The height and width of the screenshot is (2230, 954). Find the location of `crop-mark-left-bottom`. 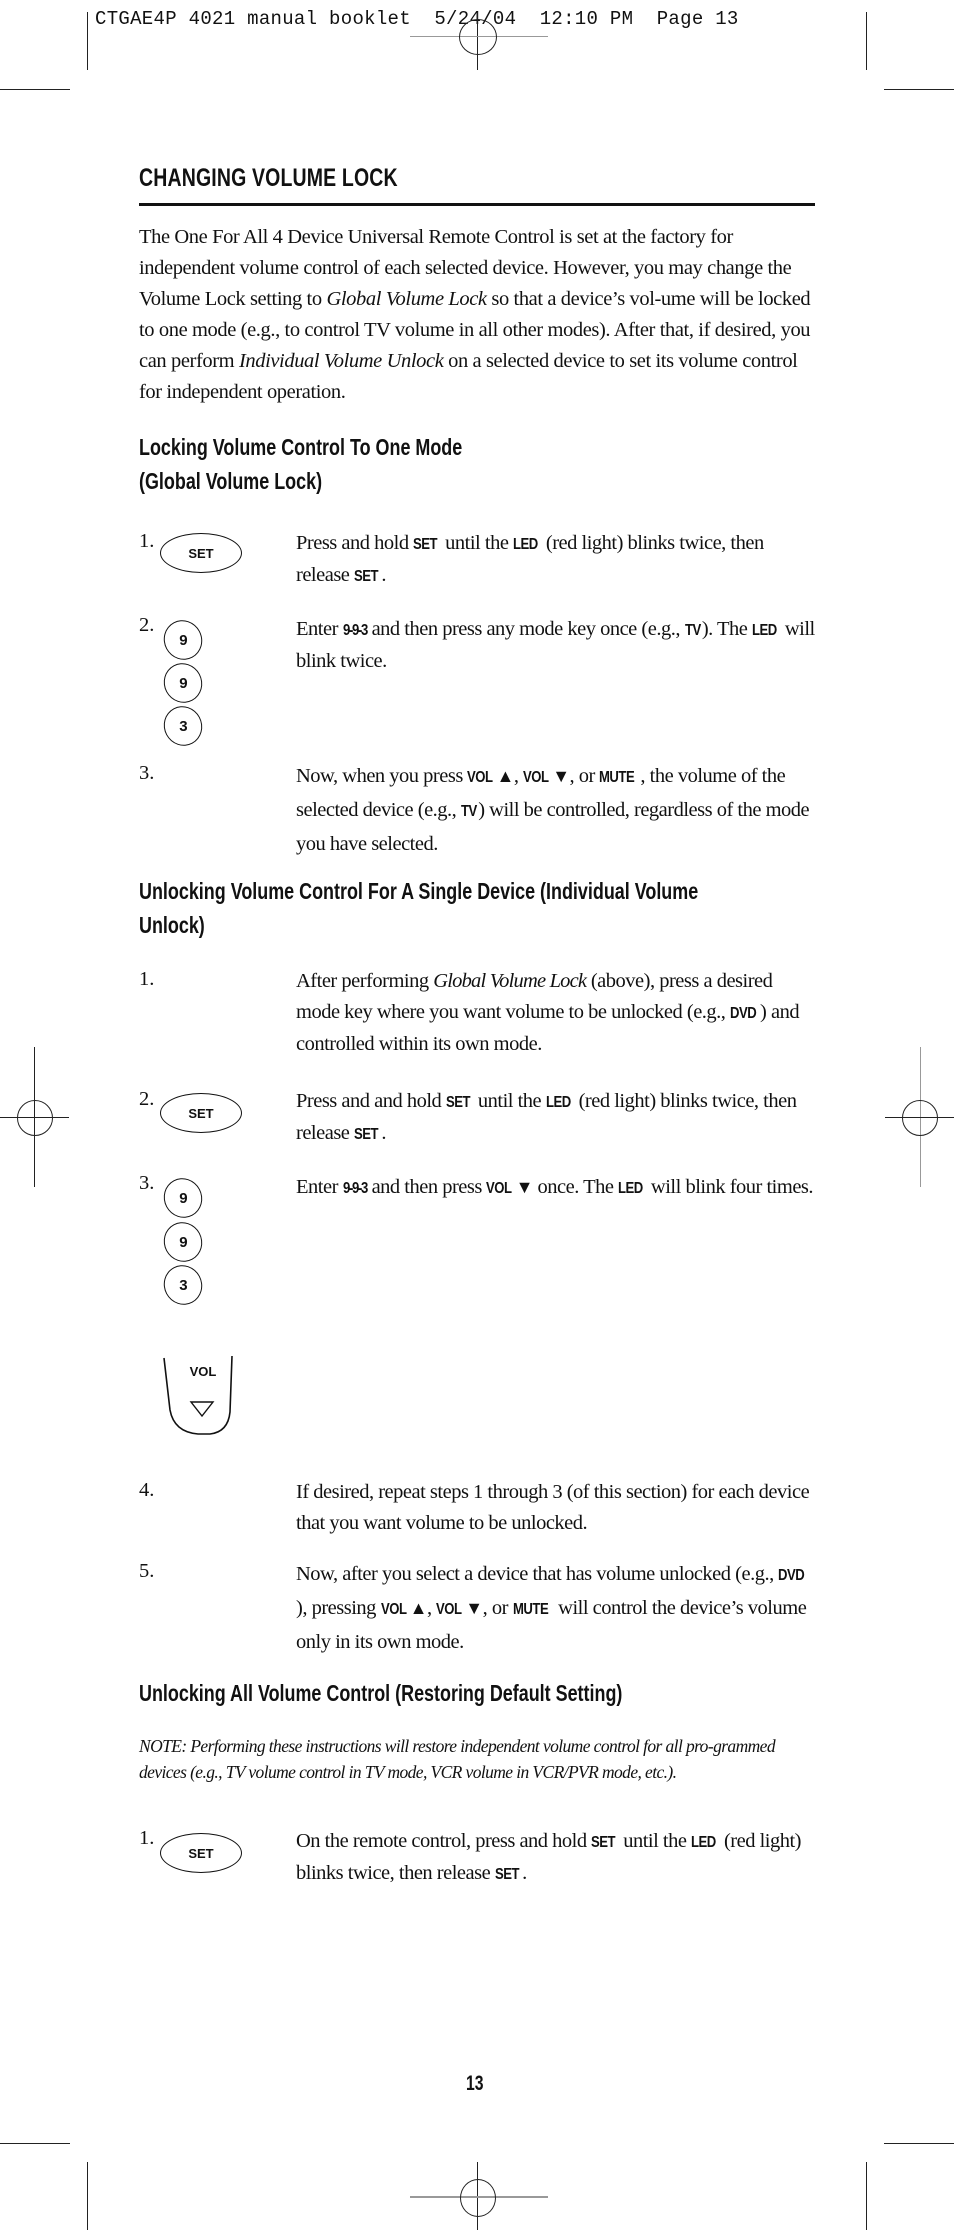

crop-mark-left-bottom is located at coordinates (35, 2143).